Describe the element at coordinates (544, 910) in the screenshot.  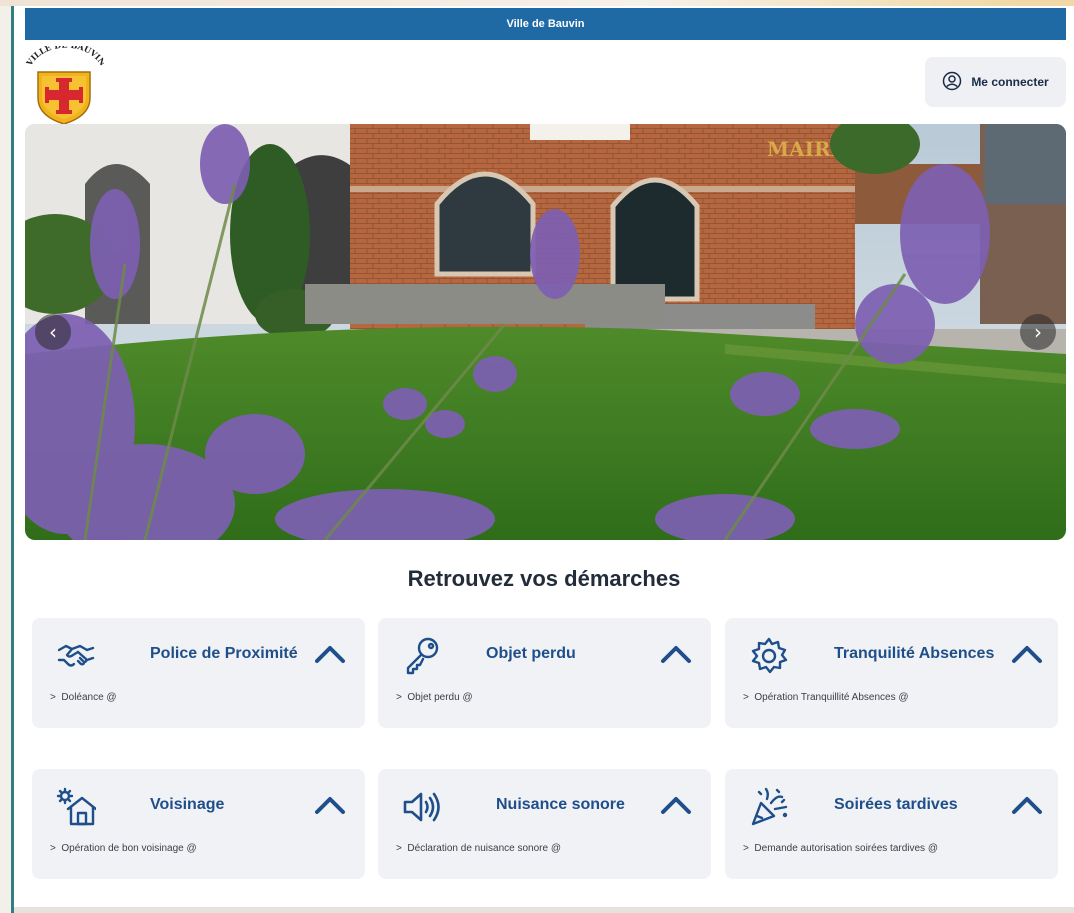
I see `footer-strip` at that location.